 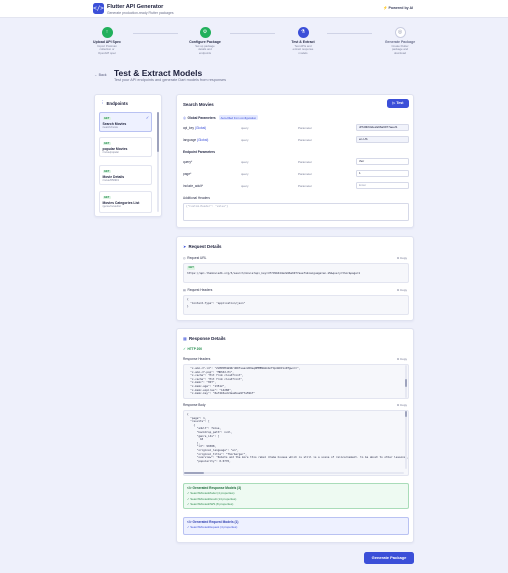 I want to click on generate-package-button: Generate Package, so click(x=389, y=558).